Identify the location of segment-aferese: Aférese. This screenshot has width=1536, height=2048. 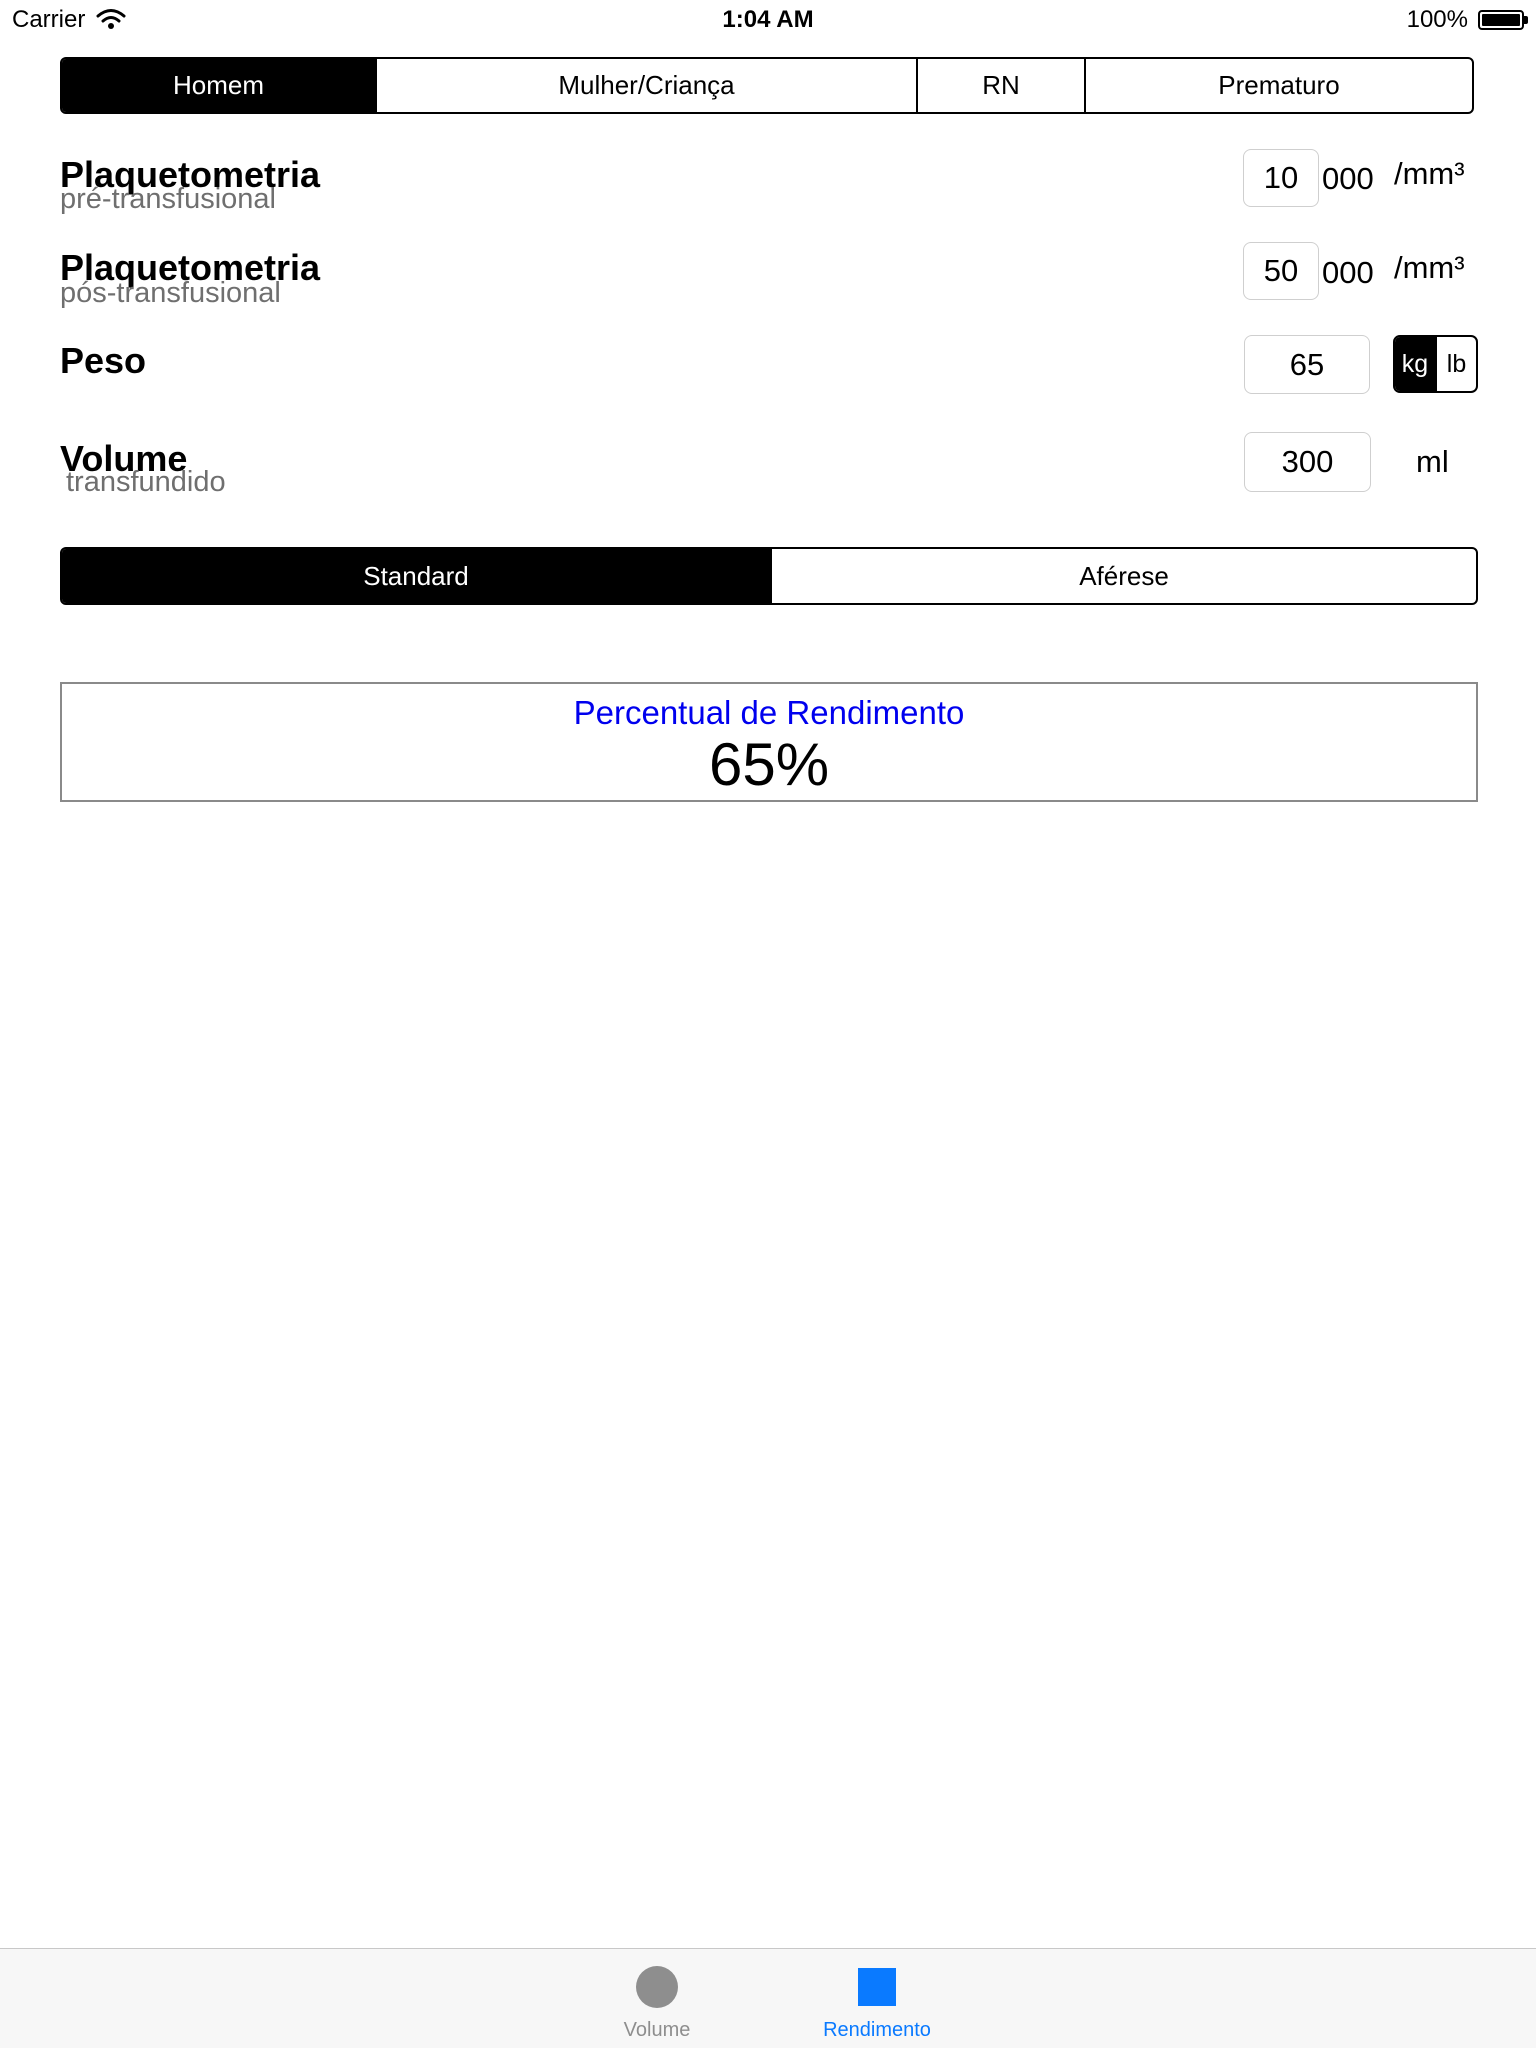
(1123, 576).